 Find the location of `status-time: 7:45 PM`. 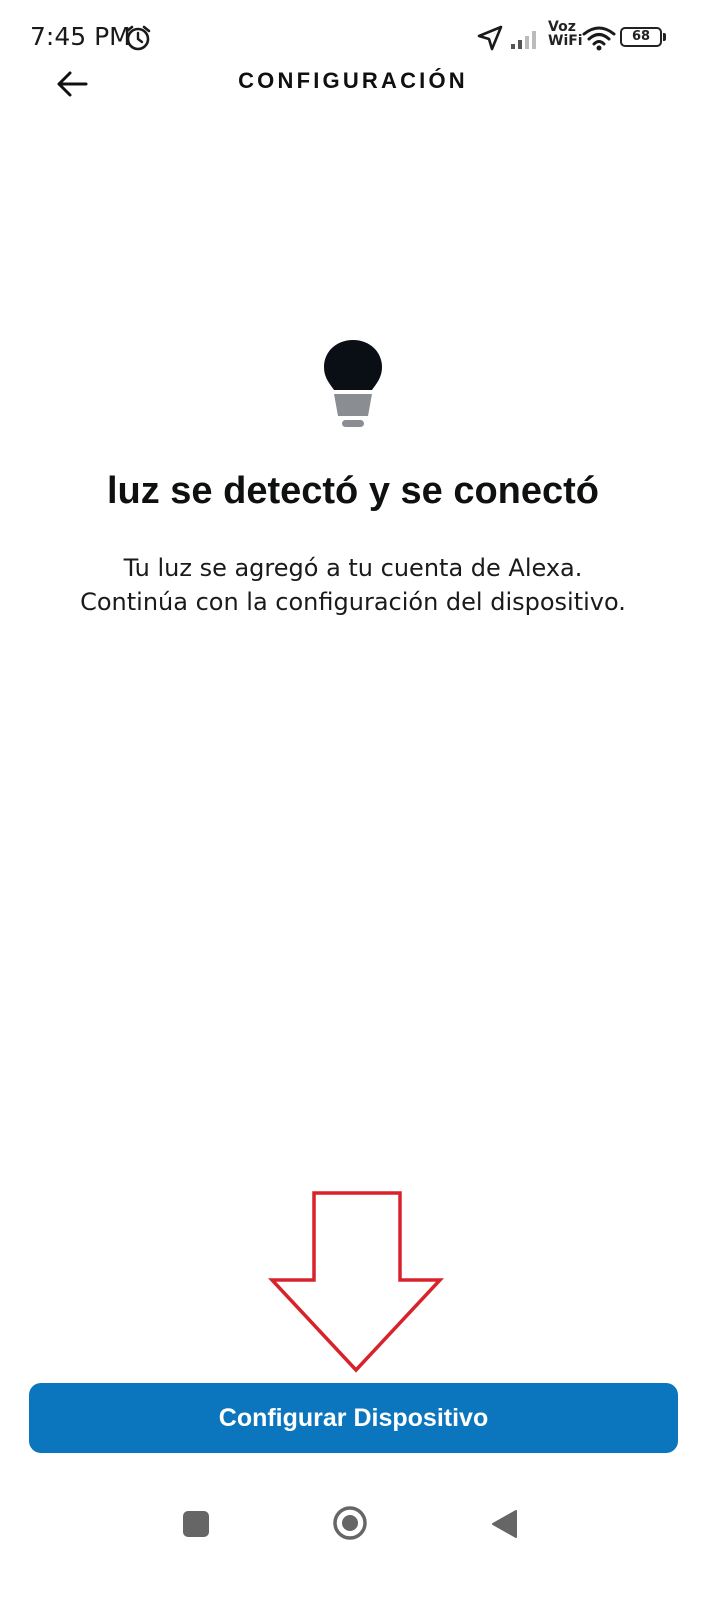

status-time: 7:45 PM is located at coordinates (80, 36).